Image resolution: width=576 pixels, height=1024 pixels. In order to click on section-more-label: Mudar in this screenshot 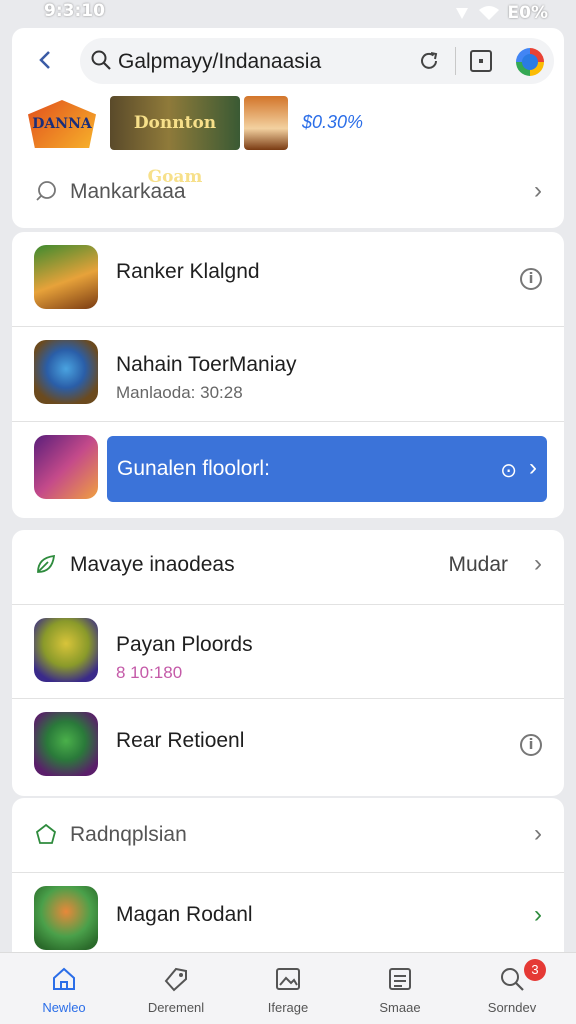, I will do `click(478, 564)`.